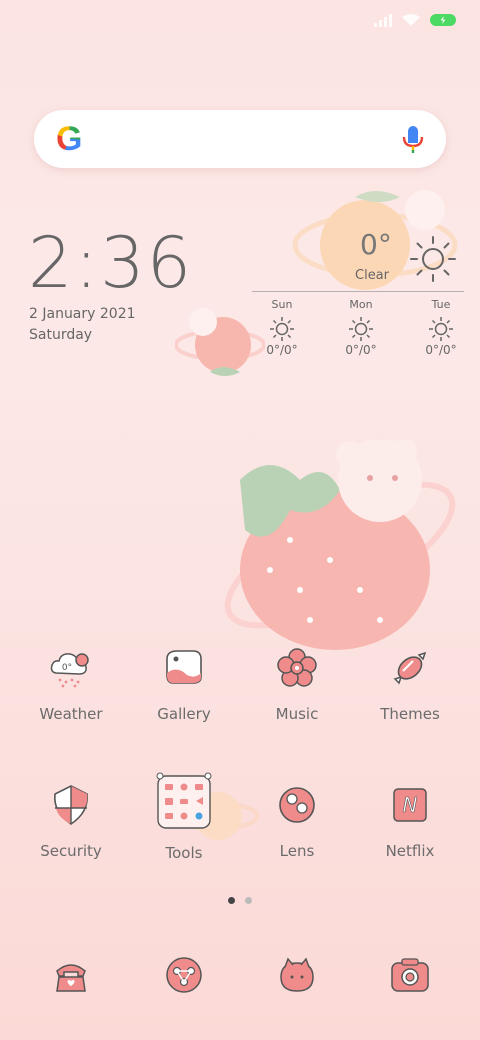  What do you see at coordinates (184, 667) in the screenshot?
I see `gallery-icon` at bounding box center [184, 667].